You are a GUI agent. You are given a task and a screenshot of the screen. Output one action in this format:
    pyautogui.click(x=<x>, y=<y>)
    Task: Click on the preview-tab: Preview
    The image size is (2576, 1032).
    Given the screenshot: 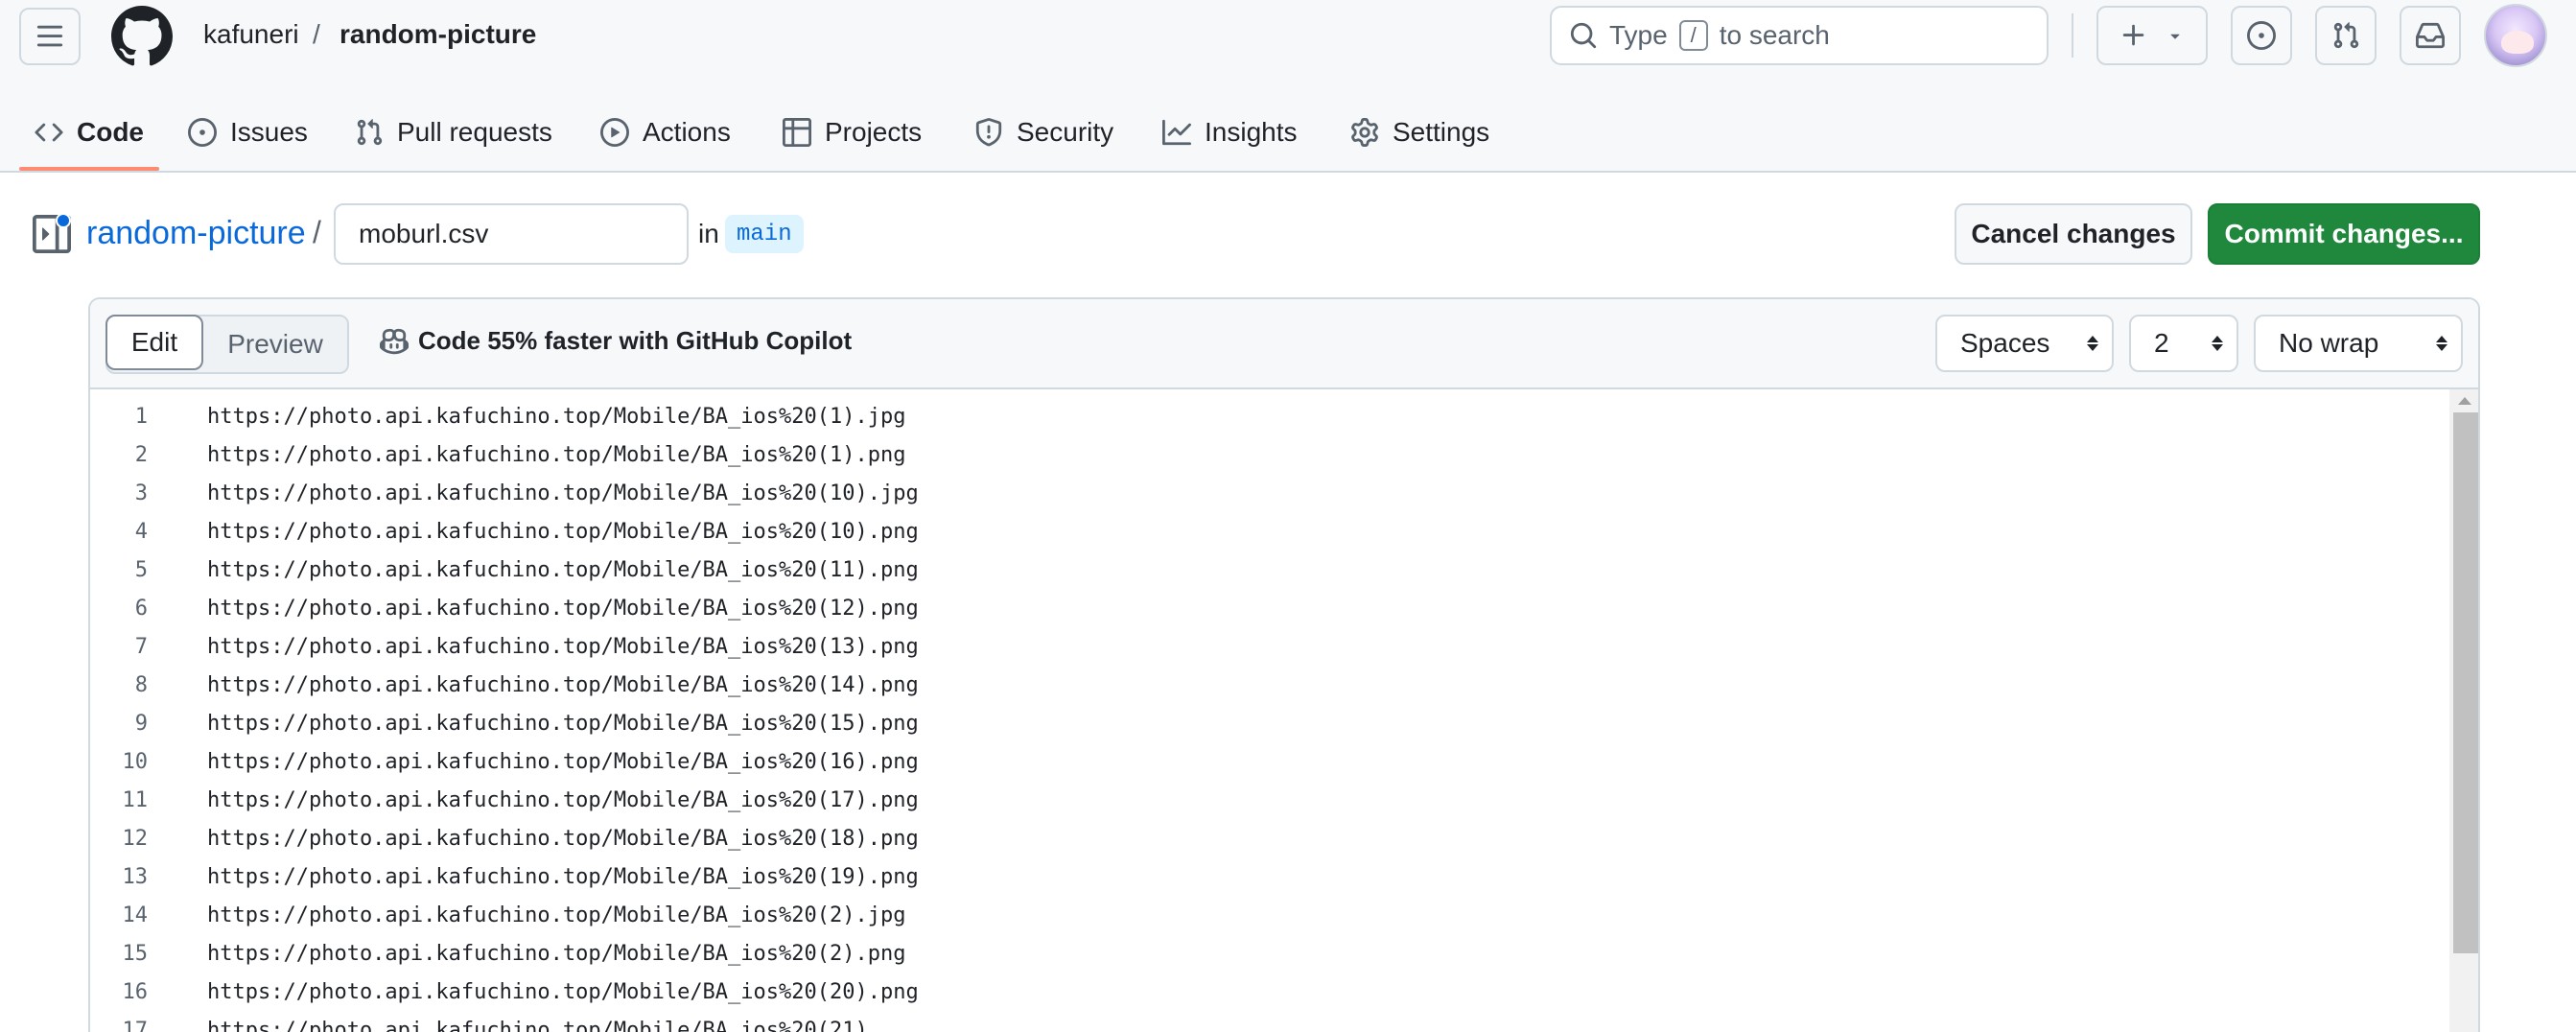 What is the action you would take?
    pyautogui.click(x=275, y=344)
    